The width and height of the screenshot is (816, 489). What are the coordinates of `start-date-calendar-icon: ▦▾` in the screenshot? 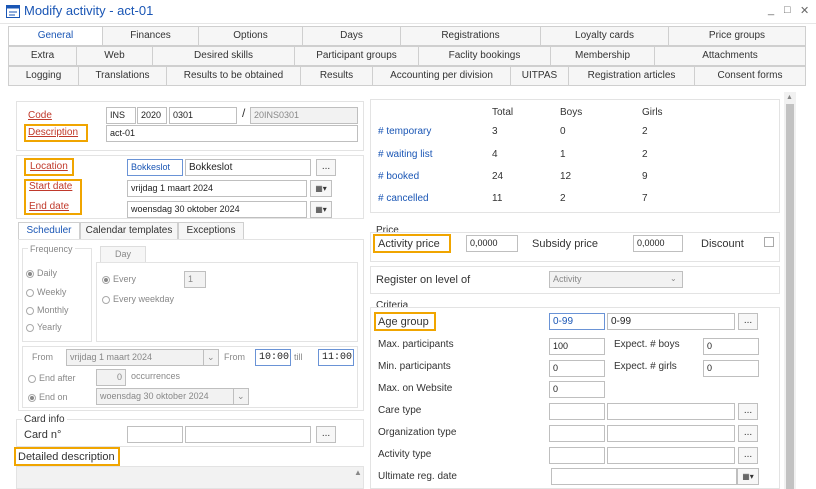 It's located at (321, 188).